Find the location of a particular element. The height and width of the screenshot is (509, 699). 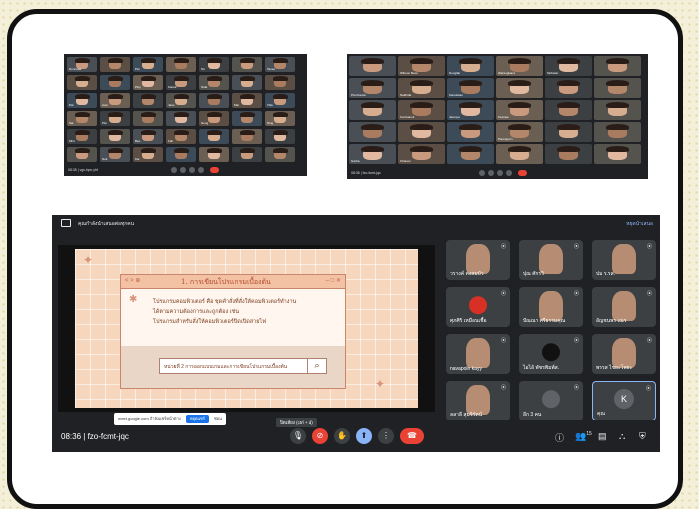

stop-presenting-button: หยุดนำเสนอ is located at coordinates (639, 224).